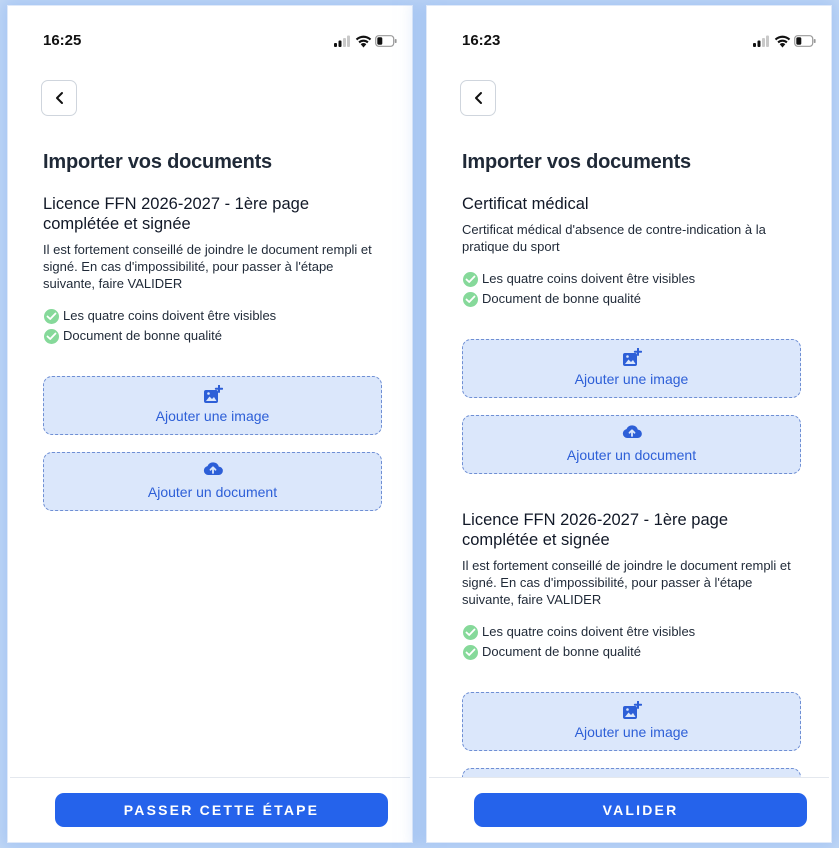  I want to click on status-bar: 16:23, so click(639, 43).